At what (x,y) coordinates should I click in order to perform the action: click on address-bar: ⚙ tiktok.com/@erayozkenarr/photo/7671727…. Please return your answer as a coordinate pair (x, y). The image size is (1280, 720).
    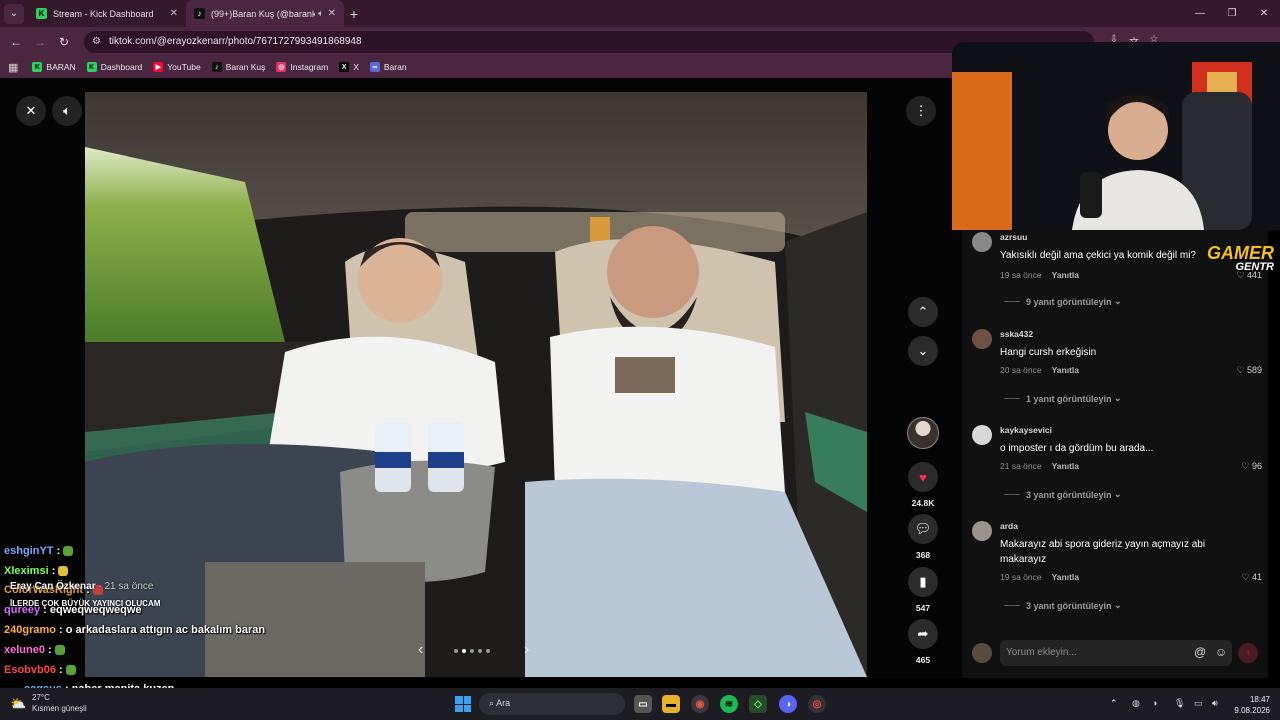
    Looking at the image, I should click on (589, 41).